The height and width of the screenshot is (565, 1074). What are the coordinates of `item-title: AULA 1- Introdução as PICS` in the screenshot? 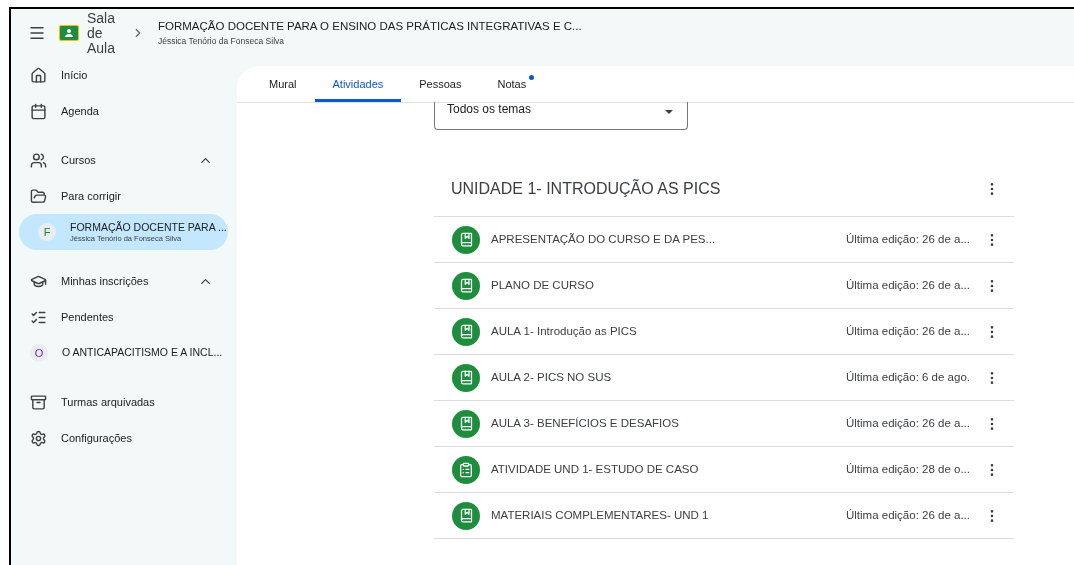 It's located at (564, 331).